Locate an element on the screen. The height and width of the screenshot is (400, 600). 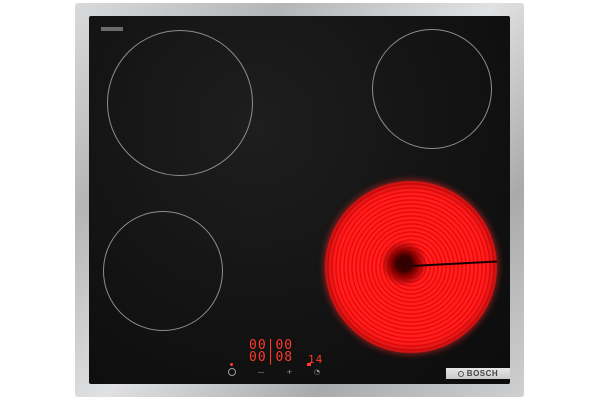
cooking-zone-bottom-right-active is located at coordinates (411, 267).